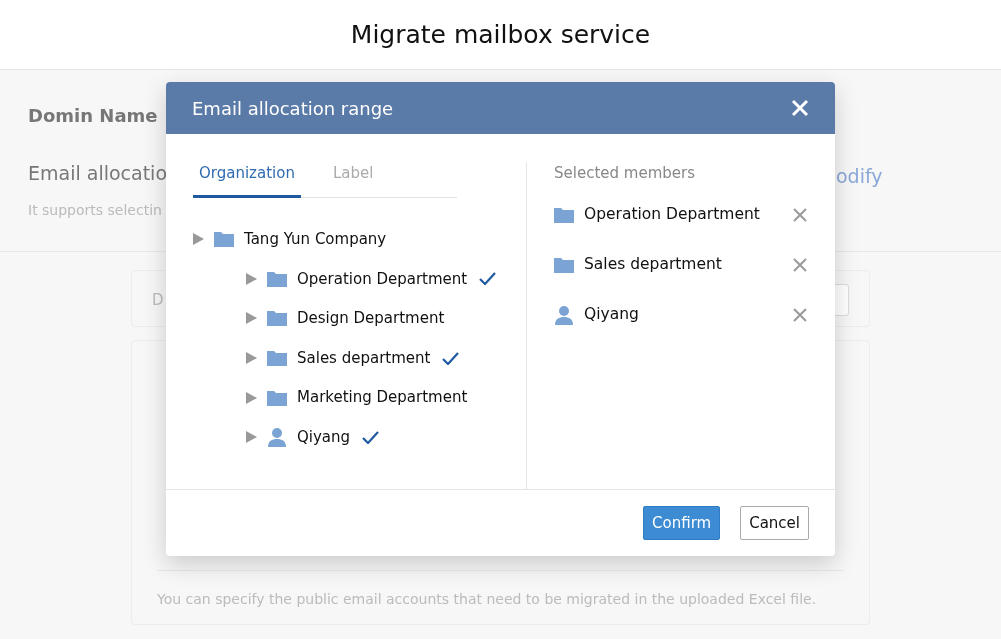 The width and height of the screenshot is (1001, 639). I want to click on tree-item: Qiyang, so click(324, 437).